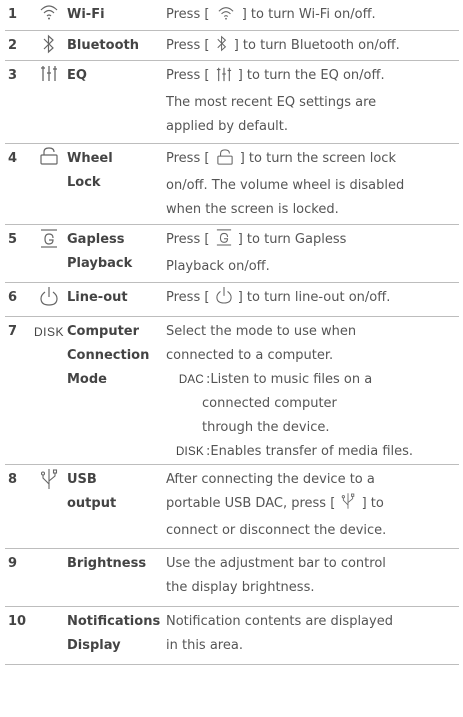 The height and width of the screenshot is (717, 463). I want to click on dac-mode: DAC :Listen to music files on a, so click(275, 379).